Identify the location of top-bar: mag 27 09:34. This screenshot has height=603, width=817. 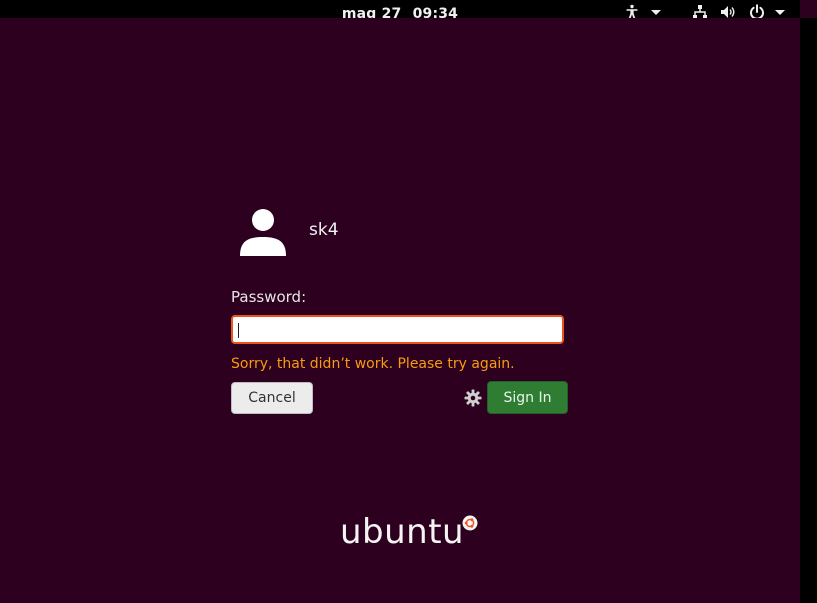
(400, 11).